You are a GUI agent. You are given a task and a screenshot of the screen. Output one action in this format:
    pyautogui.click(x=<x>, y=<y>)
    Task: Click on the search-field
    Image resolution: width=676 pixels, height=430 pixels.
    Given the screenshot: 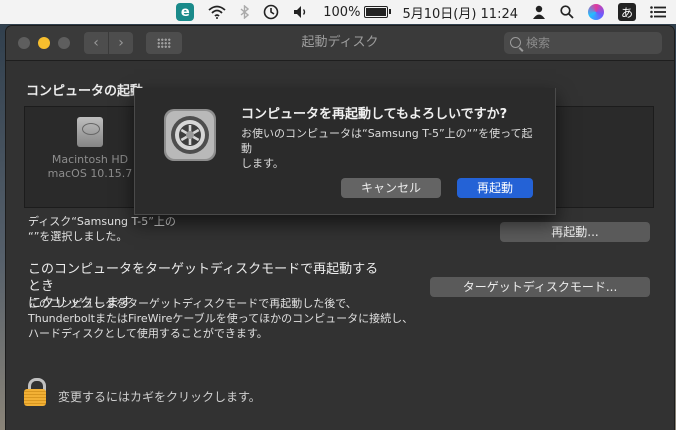 What is the action you would take?
    pyautogui.click(x=583, y=43)
    